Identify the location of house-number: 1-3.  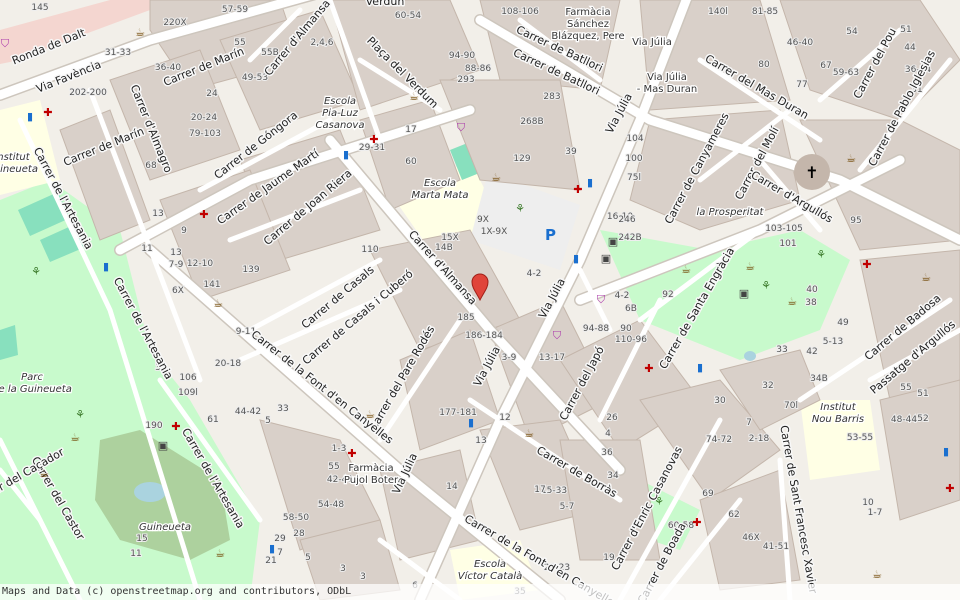
(339, 449).